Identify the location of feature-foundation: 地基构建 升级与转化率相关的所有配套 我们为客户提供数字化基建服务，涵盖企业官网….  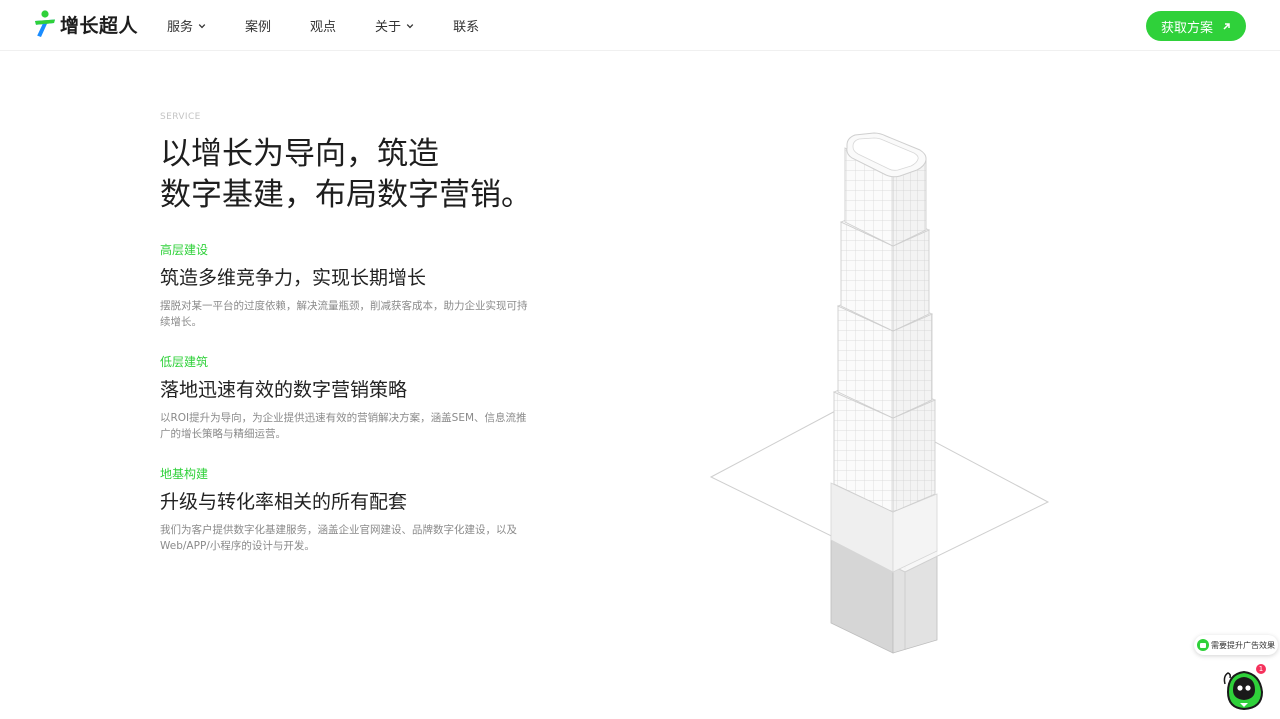
(345, 510).